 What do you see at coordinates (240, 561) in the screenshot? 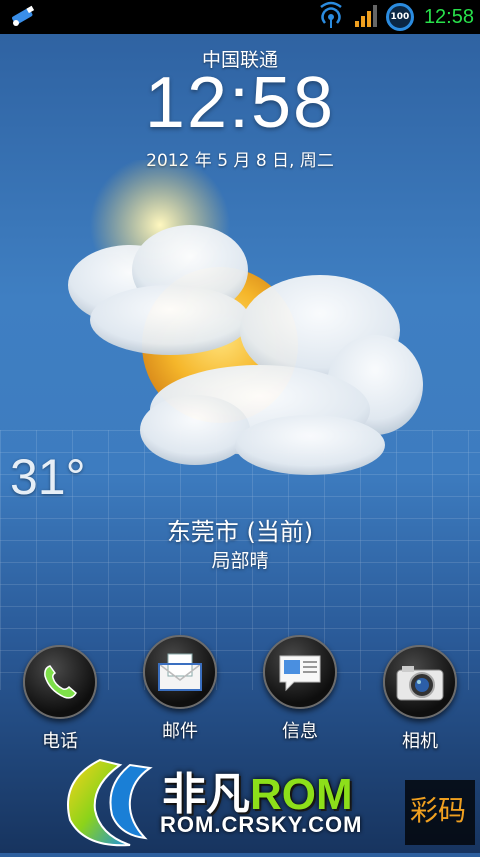
I see `weather-condition: 局部晴` at bounding box center [240, 561].